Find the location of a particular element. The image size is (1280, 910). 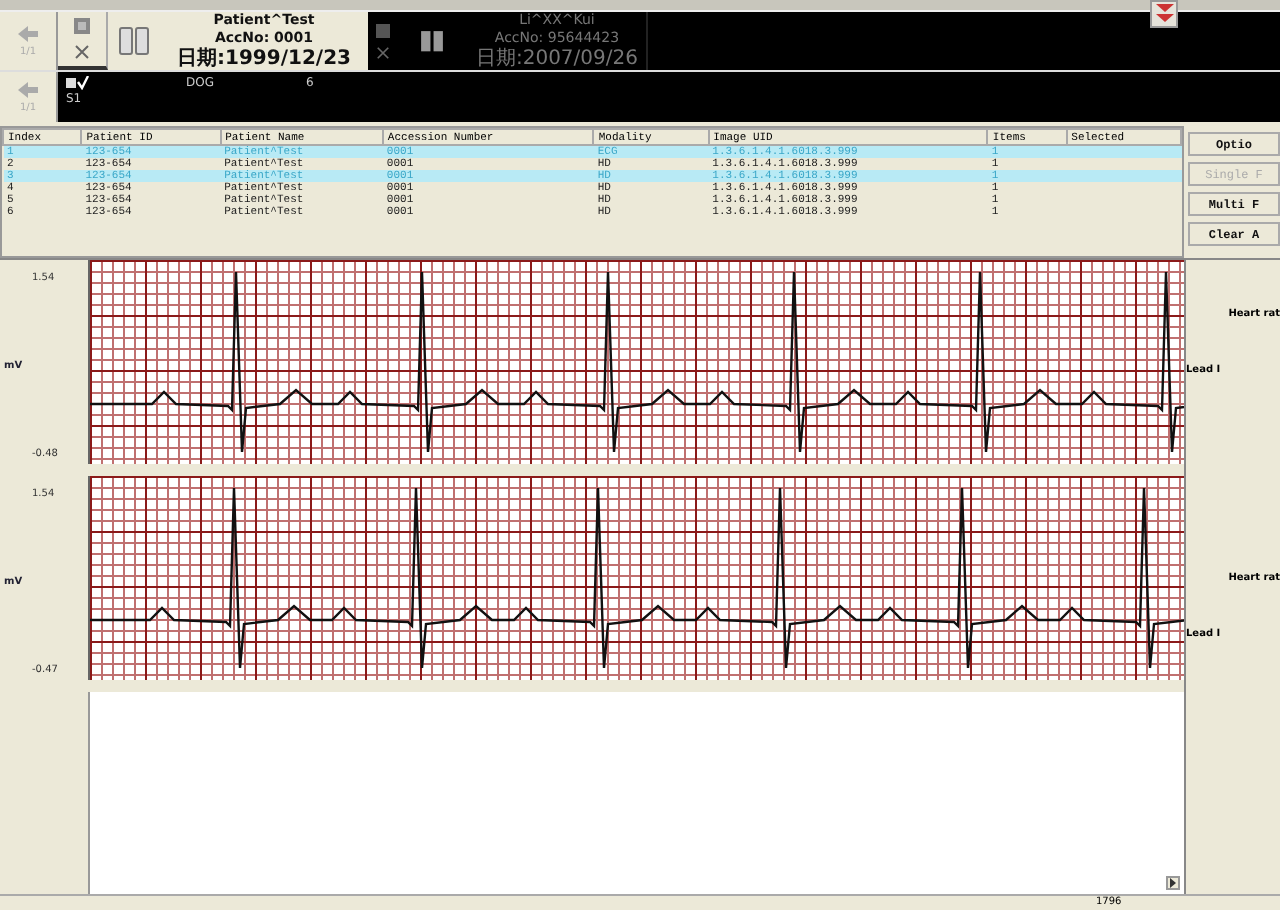

study-date: 日期:1999/12/23 is located at coordinates (264, 59).